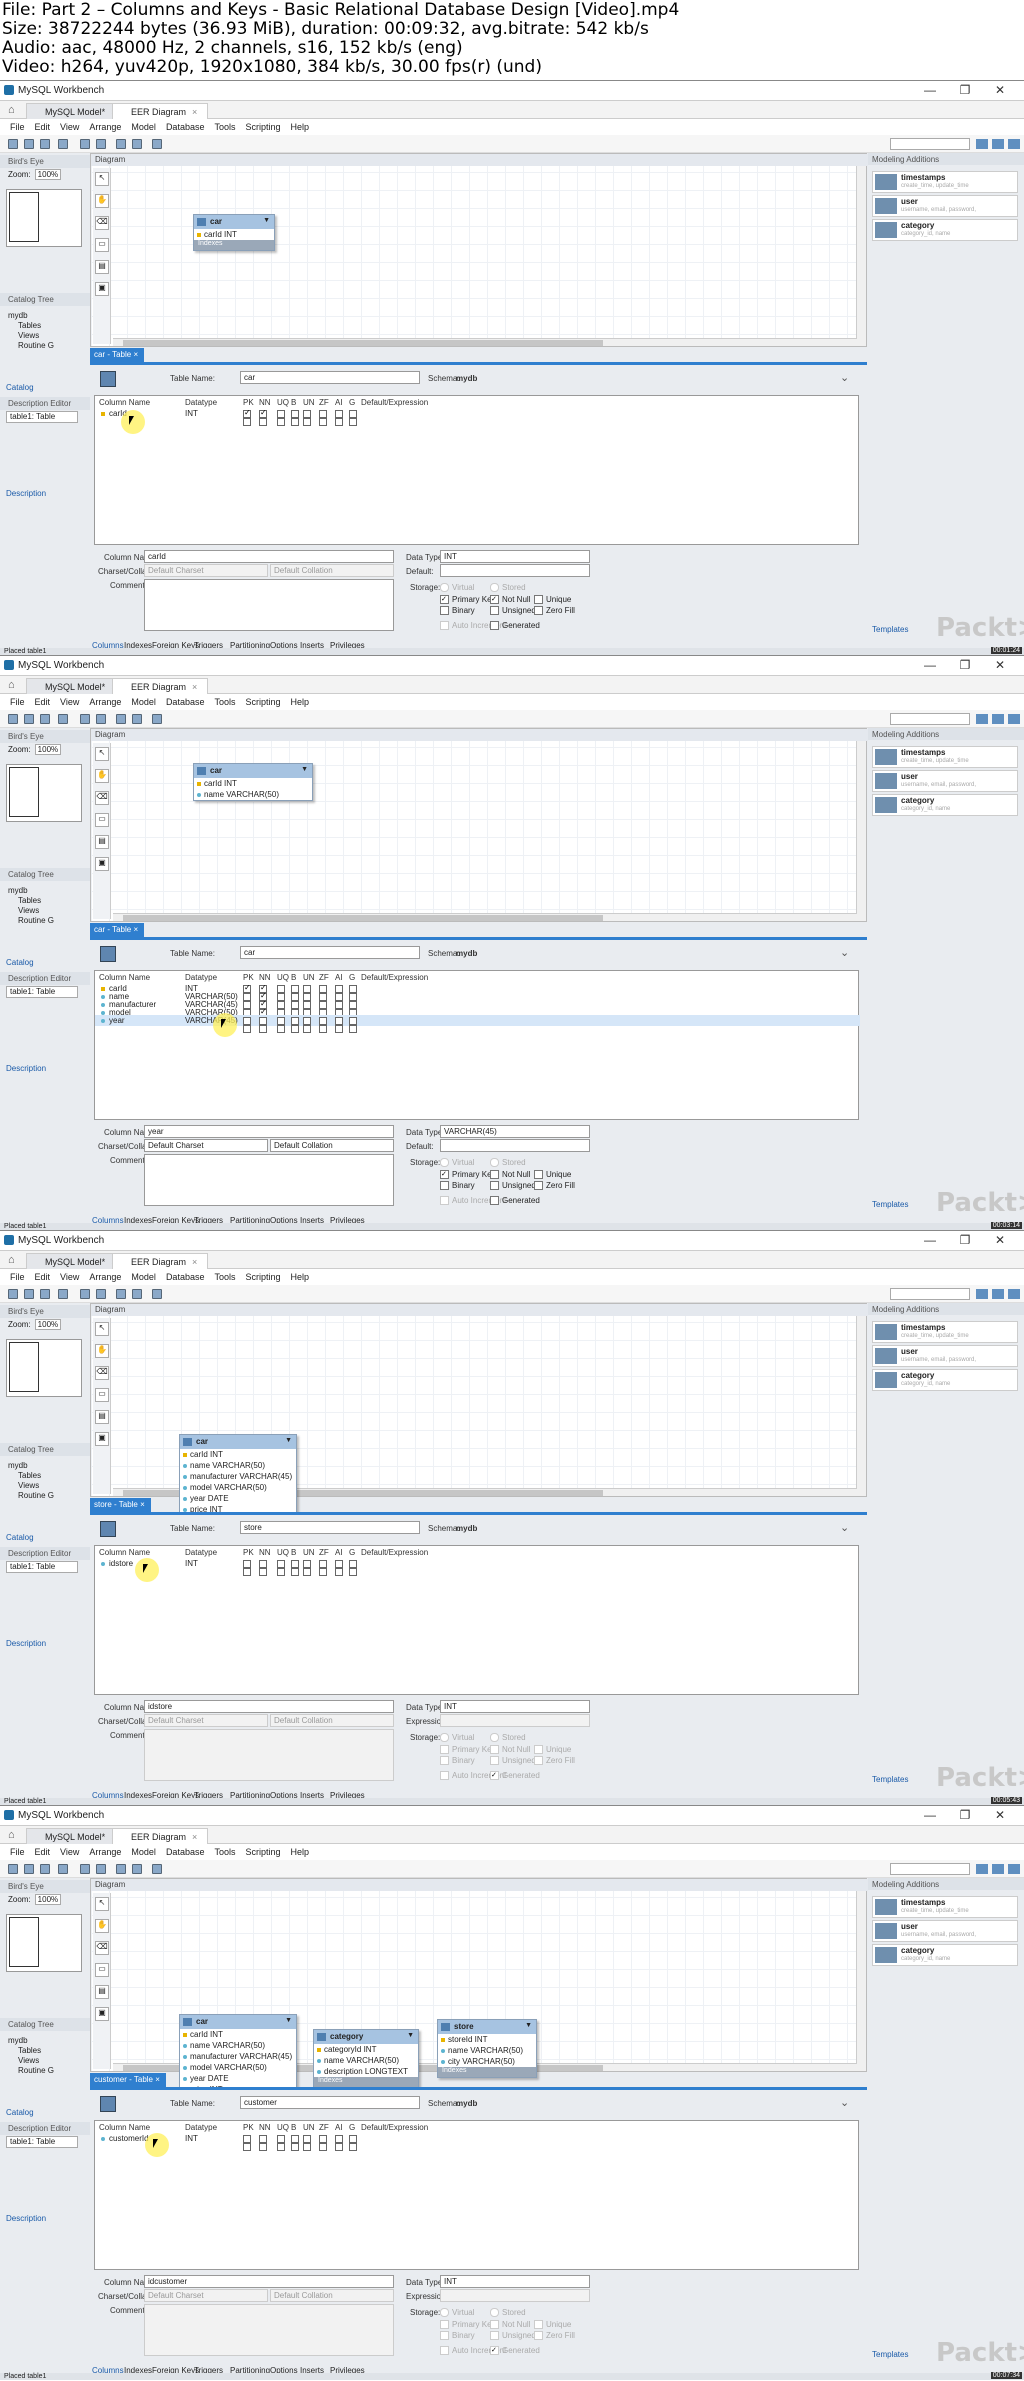  I want to click on storage-virtual-radio: Virtual, so click(457, 2312).